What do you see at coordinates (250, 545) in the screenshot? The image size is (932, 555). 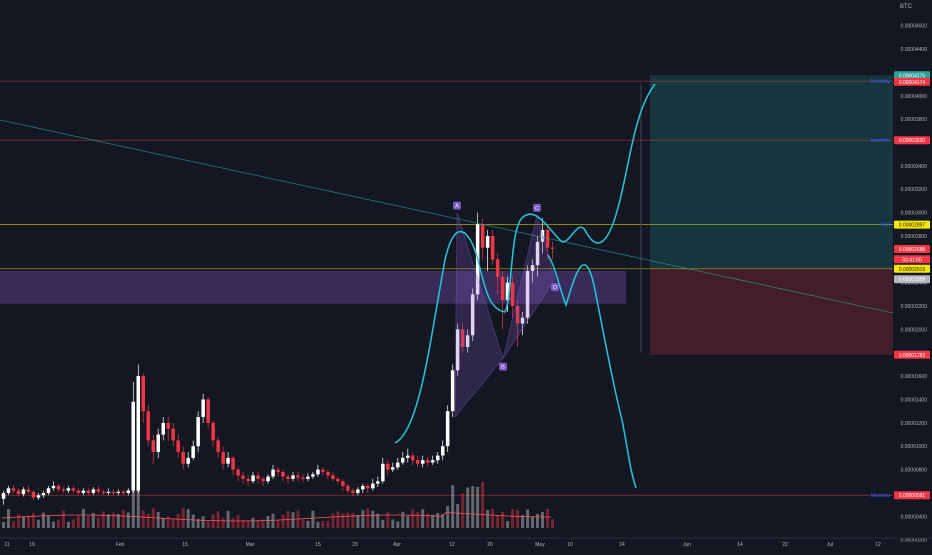 I see `x-tick-label: Mar` at bounding box center [250, 545].